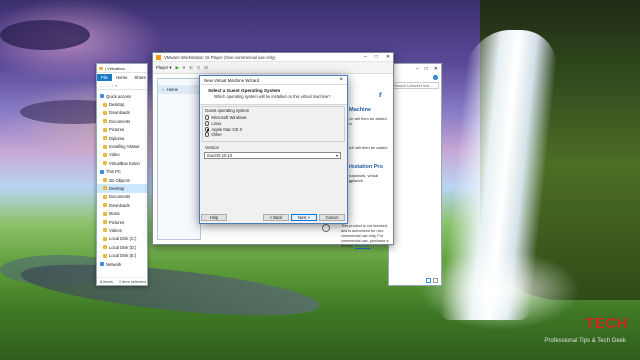 The width and height of the screenshot is (640, 360). I want to click on radio-label: Linux, so click(216, 123).